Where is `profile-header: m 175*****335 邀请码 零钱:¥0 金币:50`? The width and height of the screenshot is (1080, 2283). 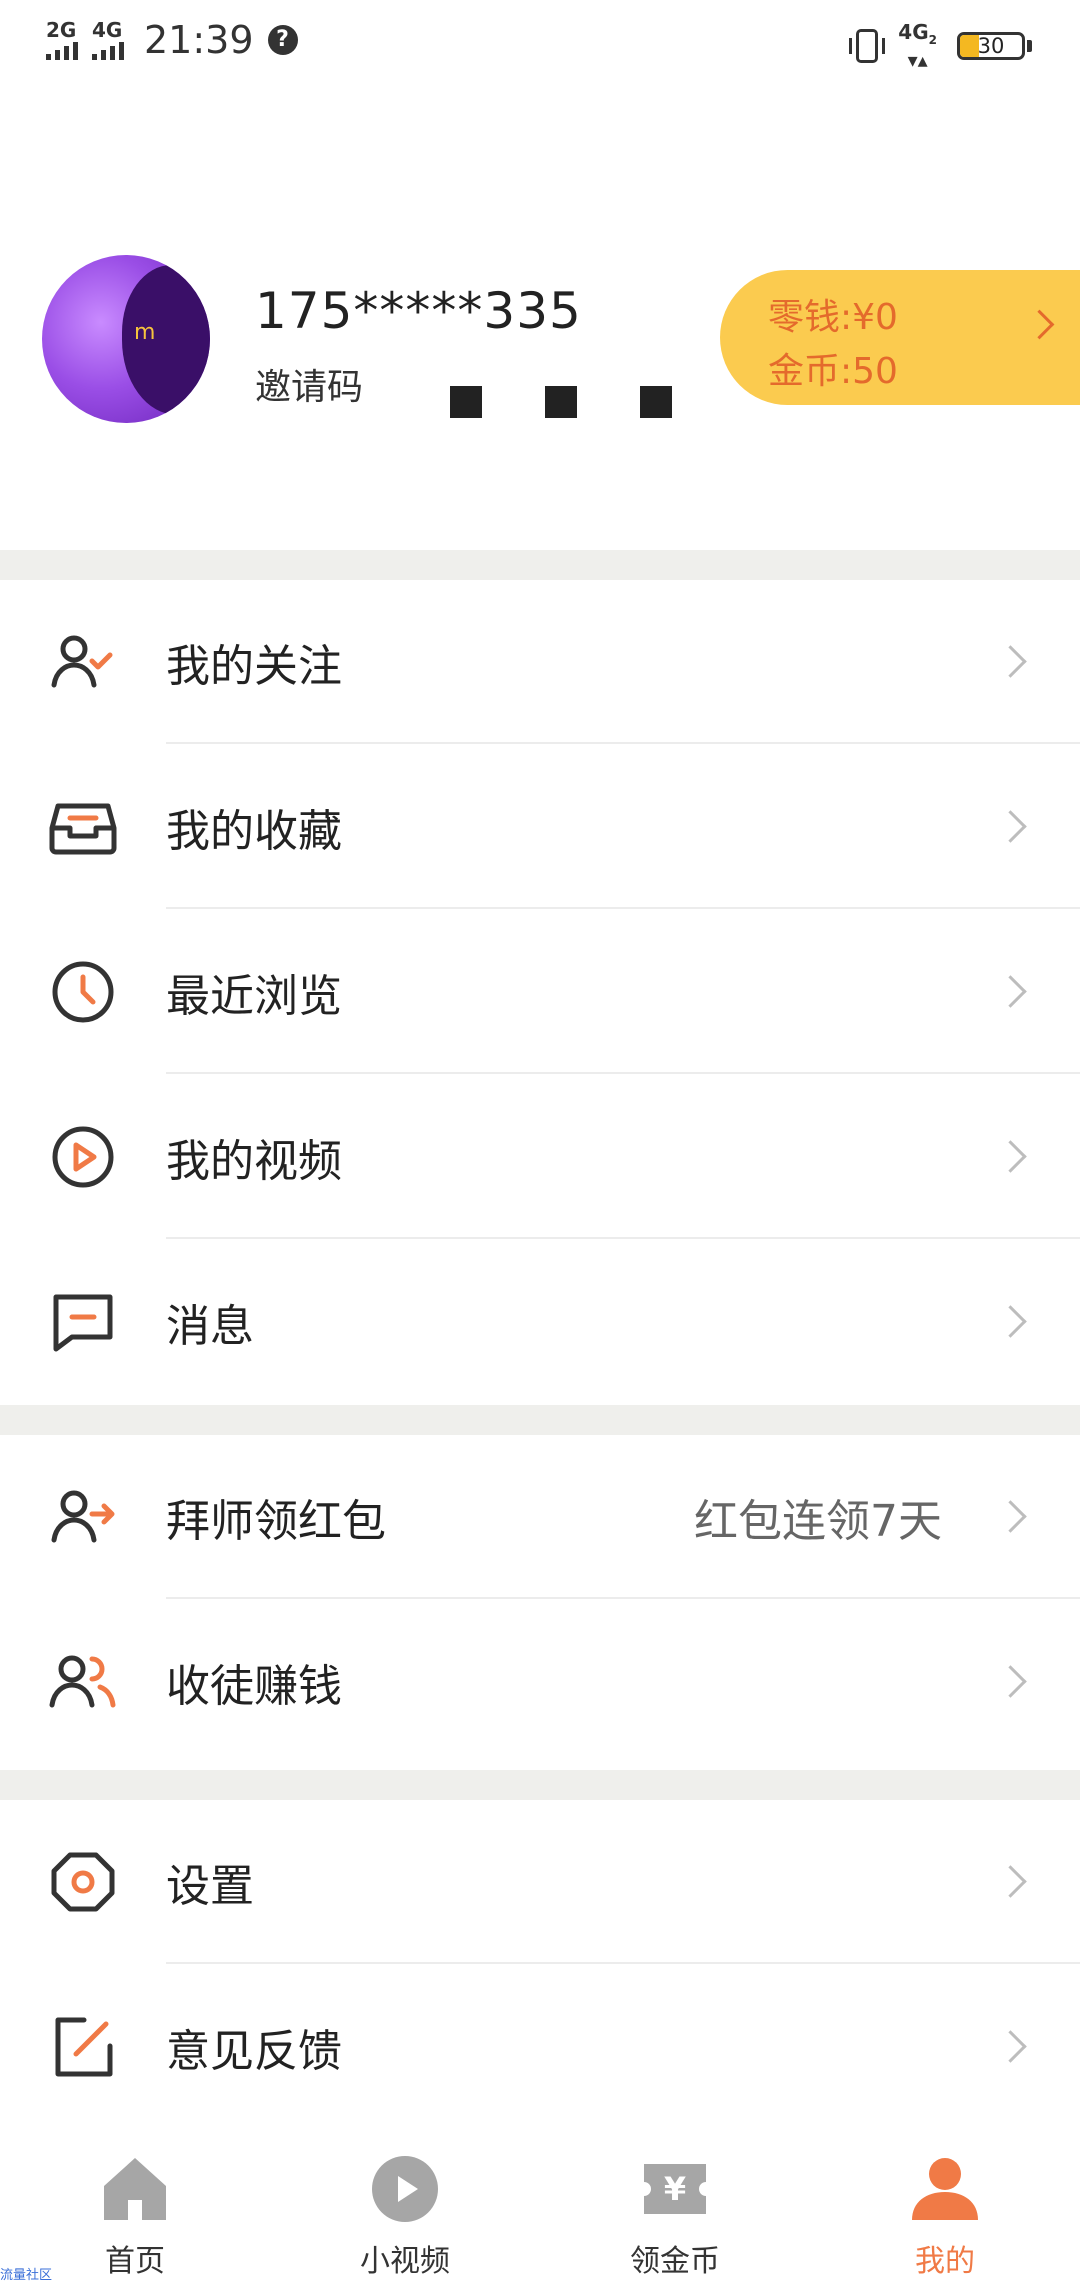 profile-header: m 175*****335 邀请码 零钱:¥0 金币:50 is located at coordinates (540, 340).